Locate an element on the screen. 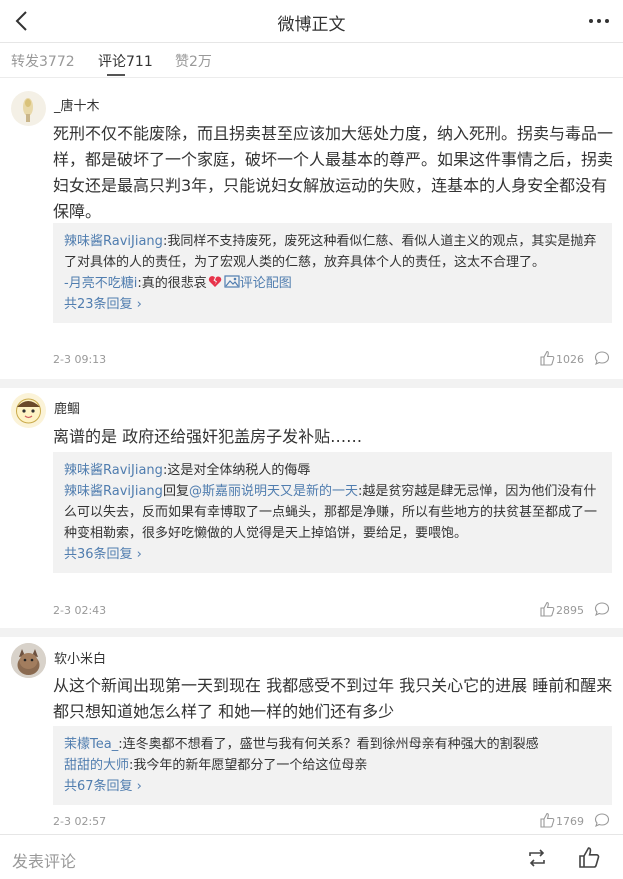 The width and height of the screenshot is (623, 879). like-count: 2895 is located at coordinates (570, 610).